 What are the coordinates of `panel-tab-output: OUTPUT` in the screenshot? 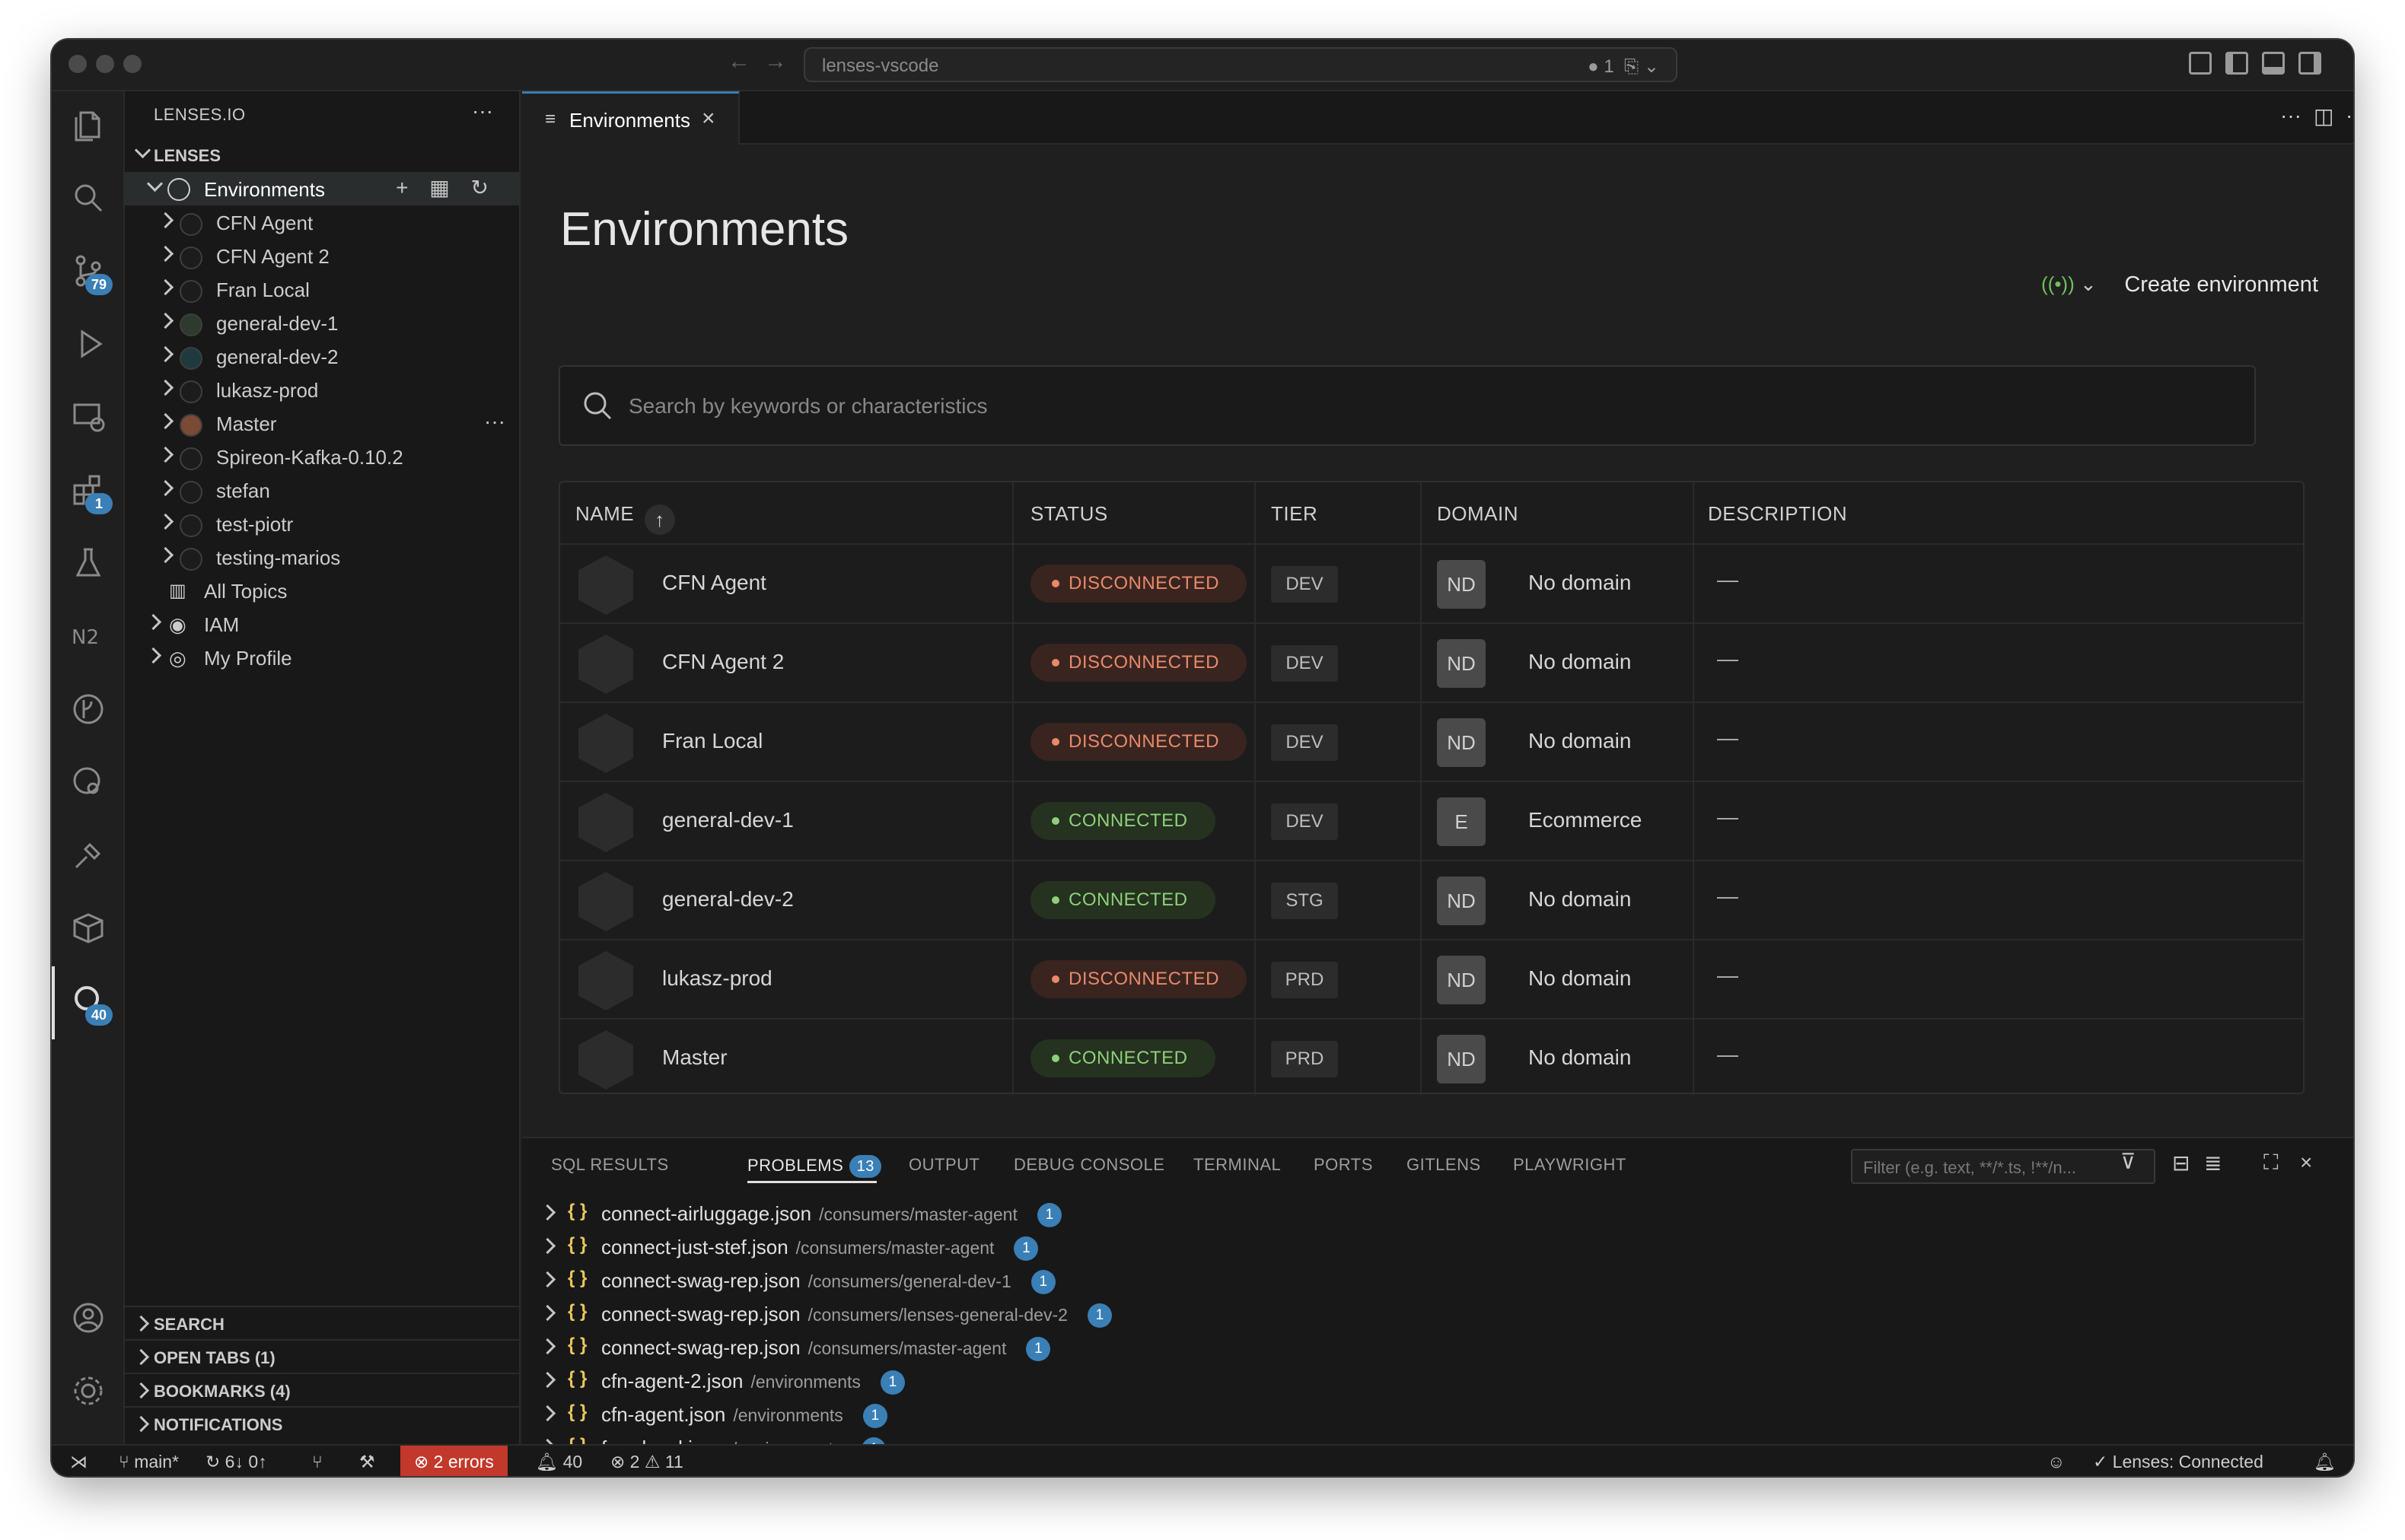 It's located at (944, 1165).